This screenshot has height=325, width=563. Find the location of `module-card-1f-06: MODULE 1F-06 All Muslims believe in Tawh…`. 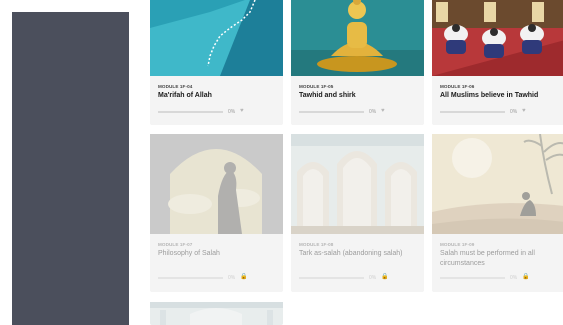

module-card-1f-06: MODULE 1F-06 All Muslims believe in Tawh… is located at coordinates (497, 62).